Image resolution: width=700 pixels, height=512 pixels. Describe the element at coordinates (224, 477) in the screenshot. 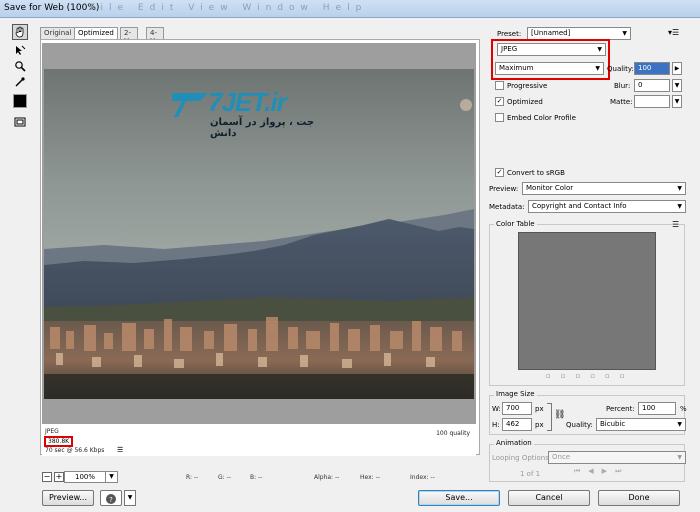

I see `readout-g: G: --` at that location.